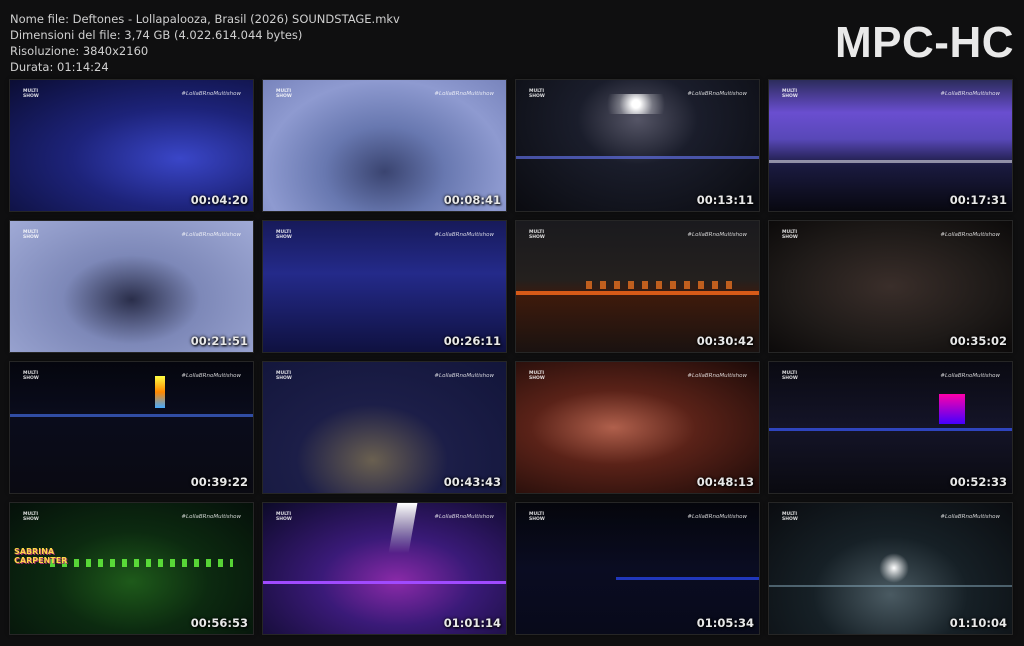  I want to click on thumbnail: MULTI SHOW #LollaBRnoMultishow 00:48:13, so click(637, 427).